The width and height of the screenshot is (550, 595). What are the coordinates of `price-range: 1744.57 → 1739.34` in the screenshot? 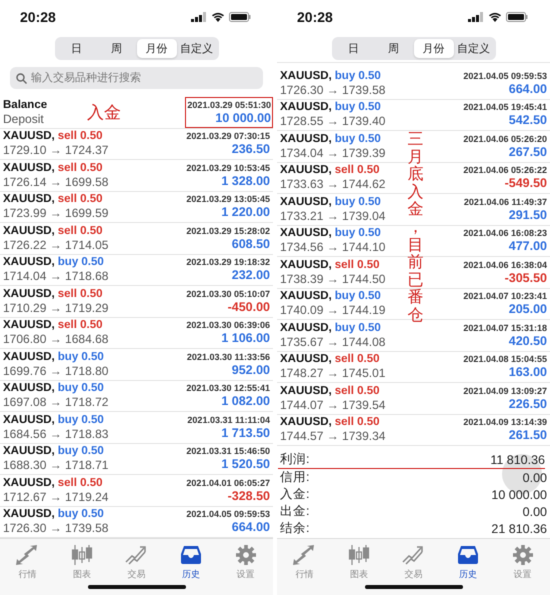 It's located at (333, 436).